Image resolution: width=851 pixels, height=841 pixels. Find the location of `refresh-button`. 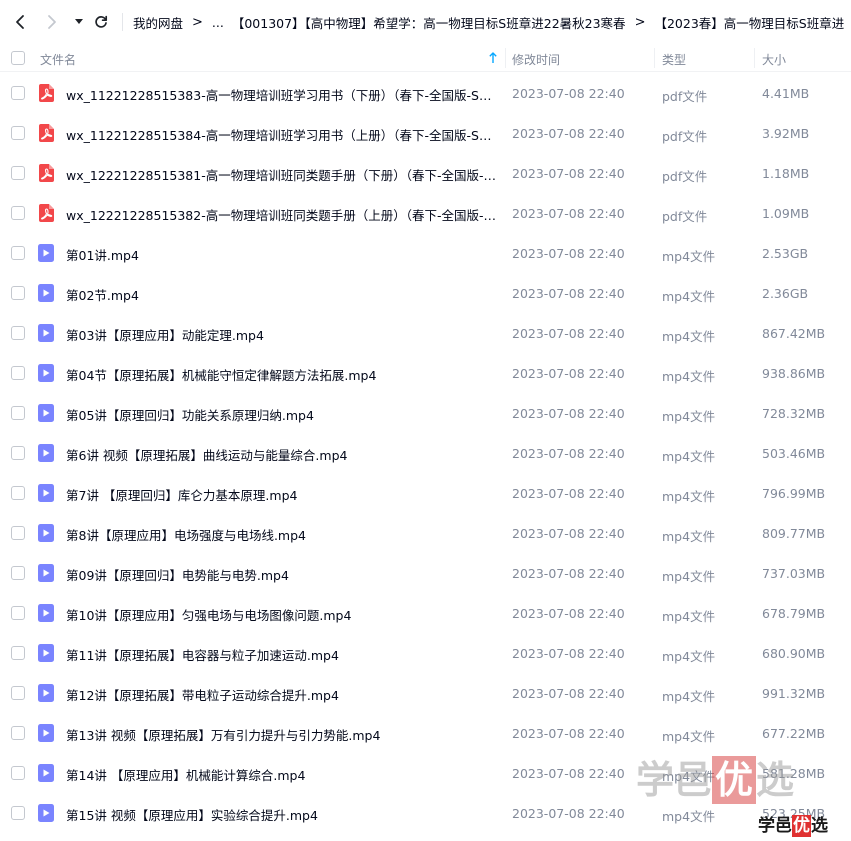

refresh-button is located at coordinates (101, 22).